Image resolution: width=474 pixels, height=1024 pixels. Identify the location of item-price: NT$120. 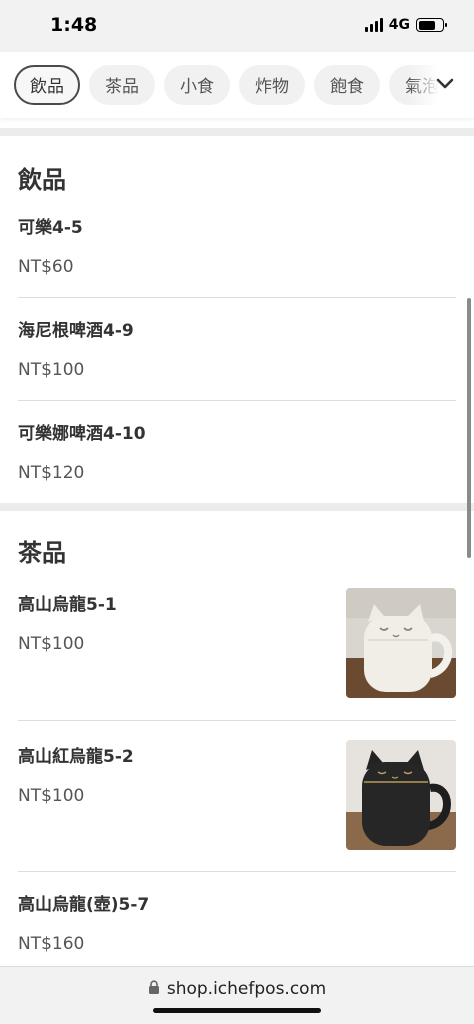
(51, 473).